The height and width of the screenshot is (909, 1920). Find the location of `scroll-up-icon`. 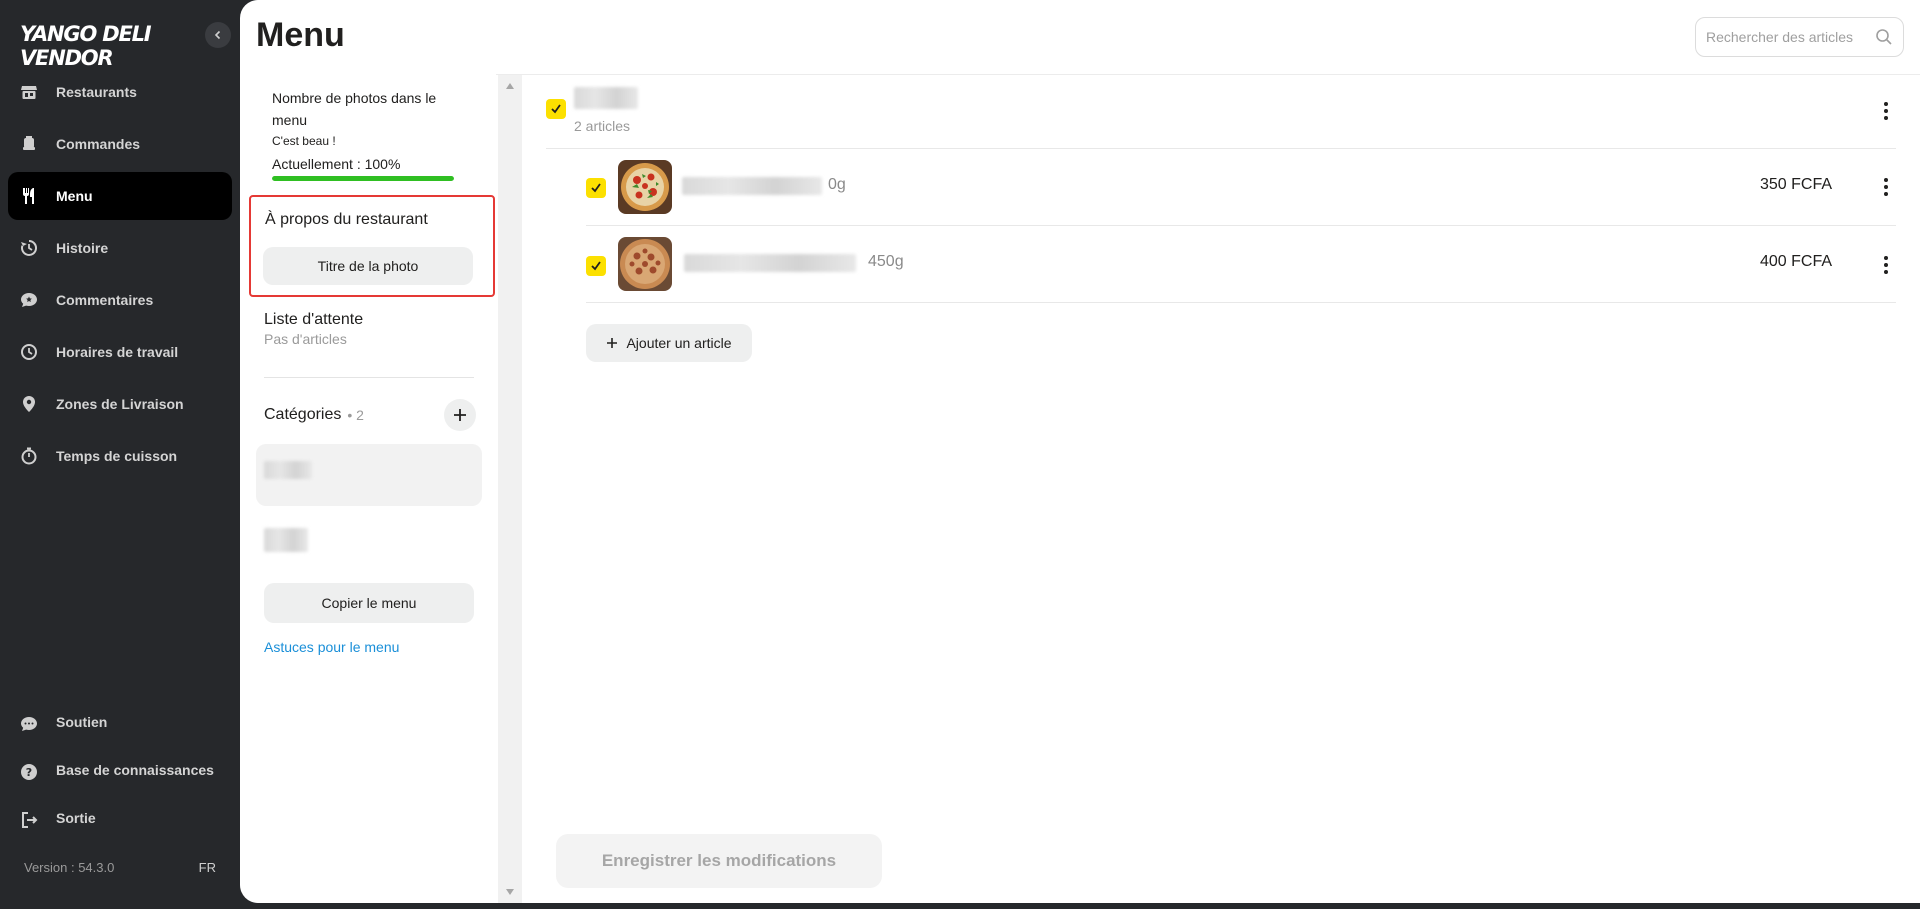

scroll-up-icon is located at coordinates (510, 86).